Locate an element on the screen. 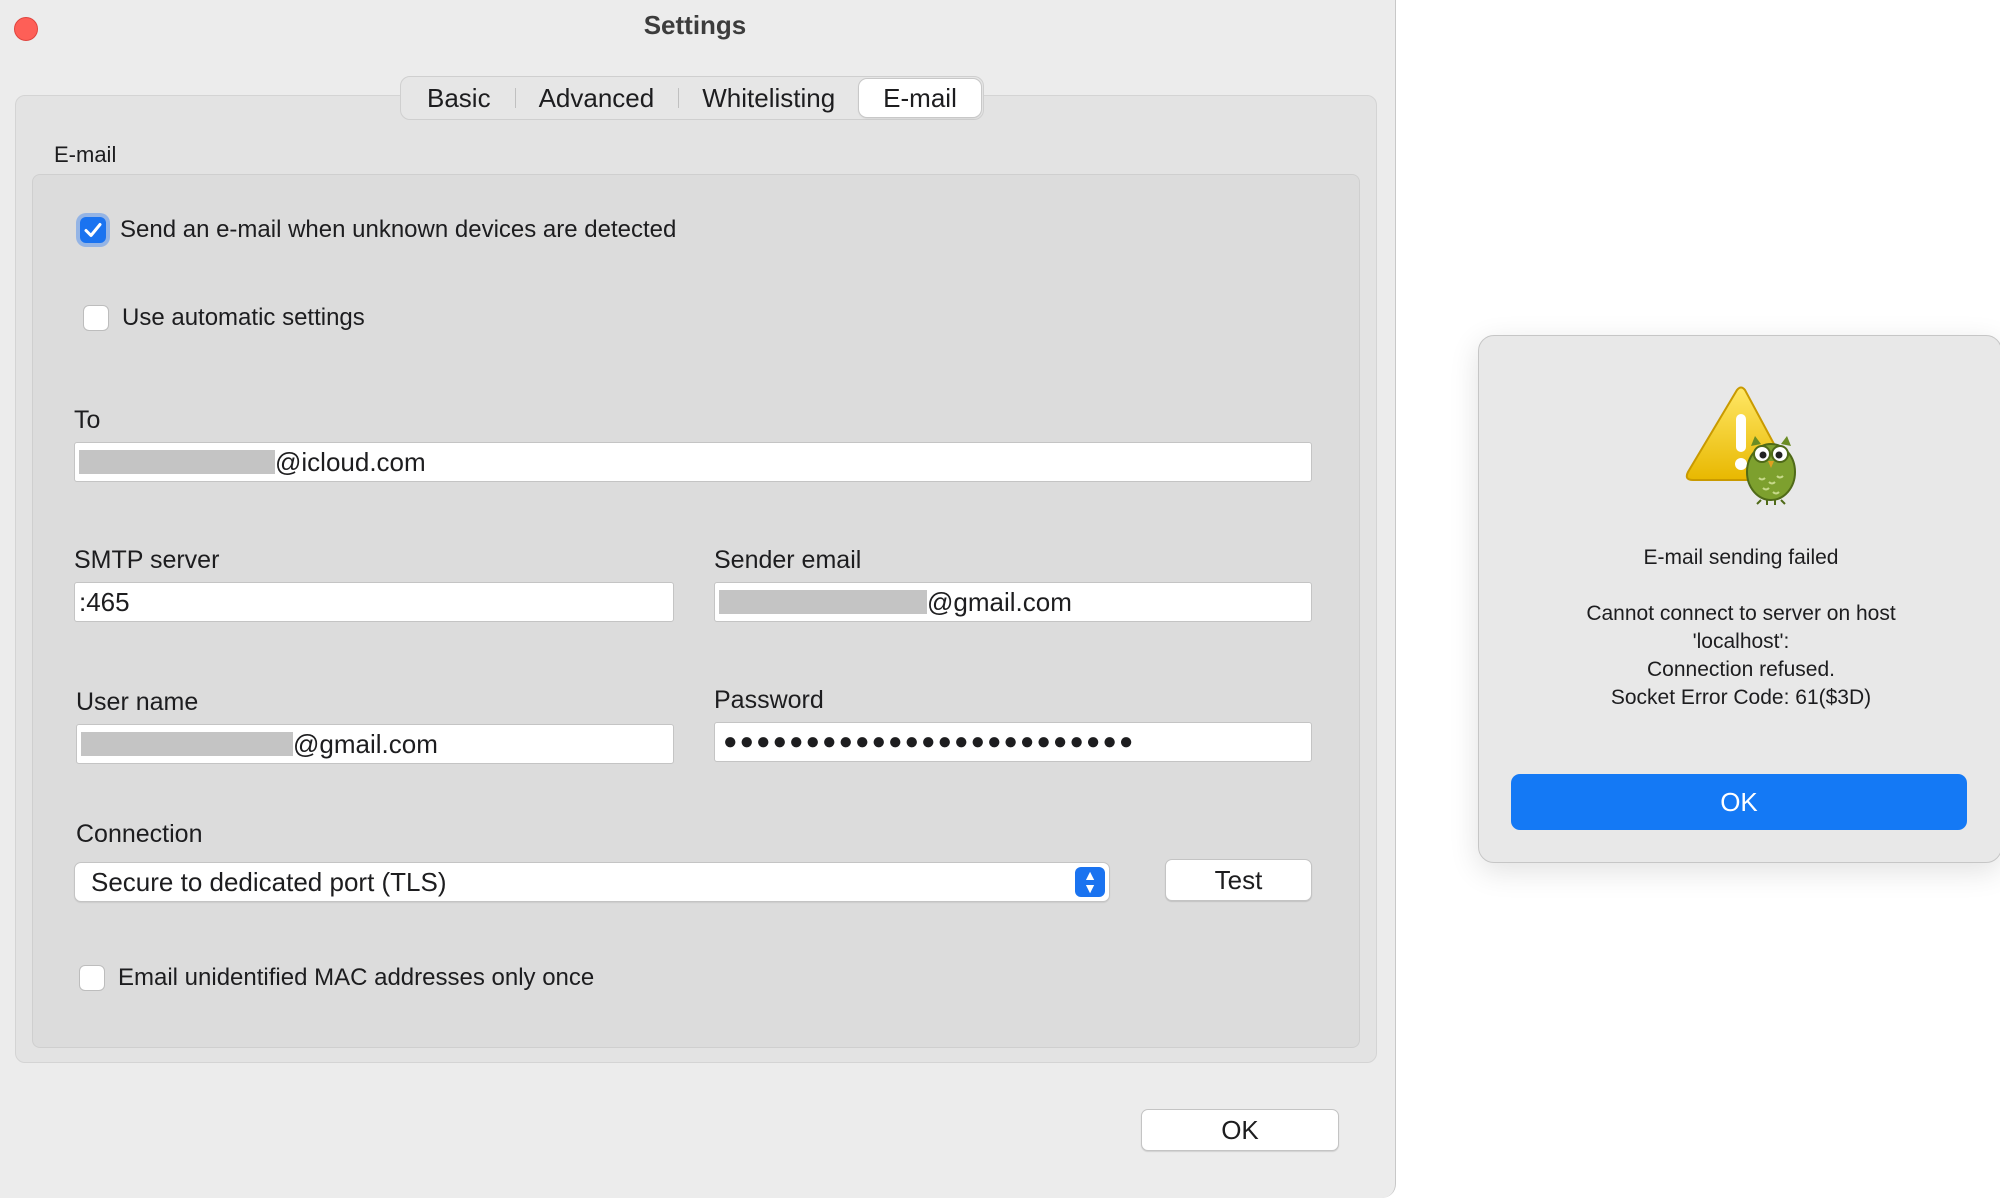  alert-message-line: Connection refused. is located at coordinates (1741, 669).